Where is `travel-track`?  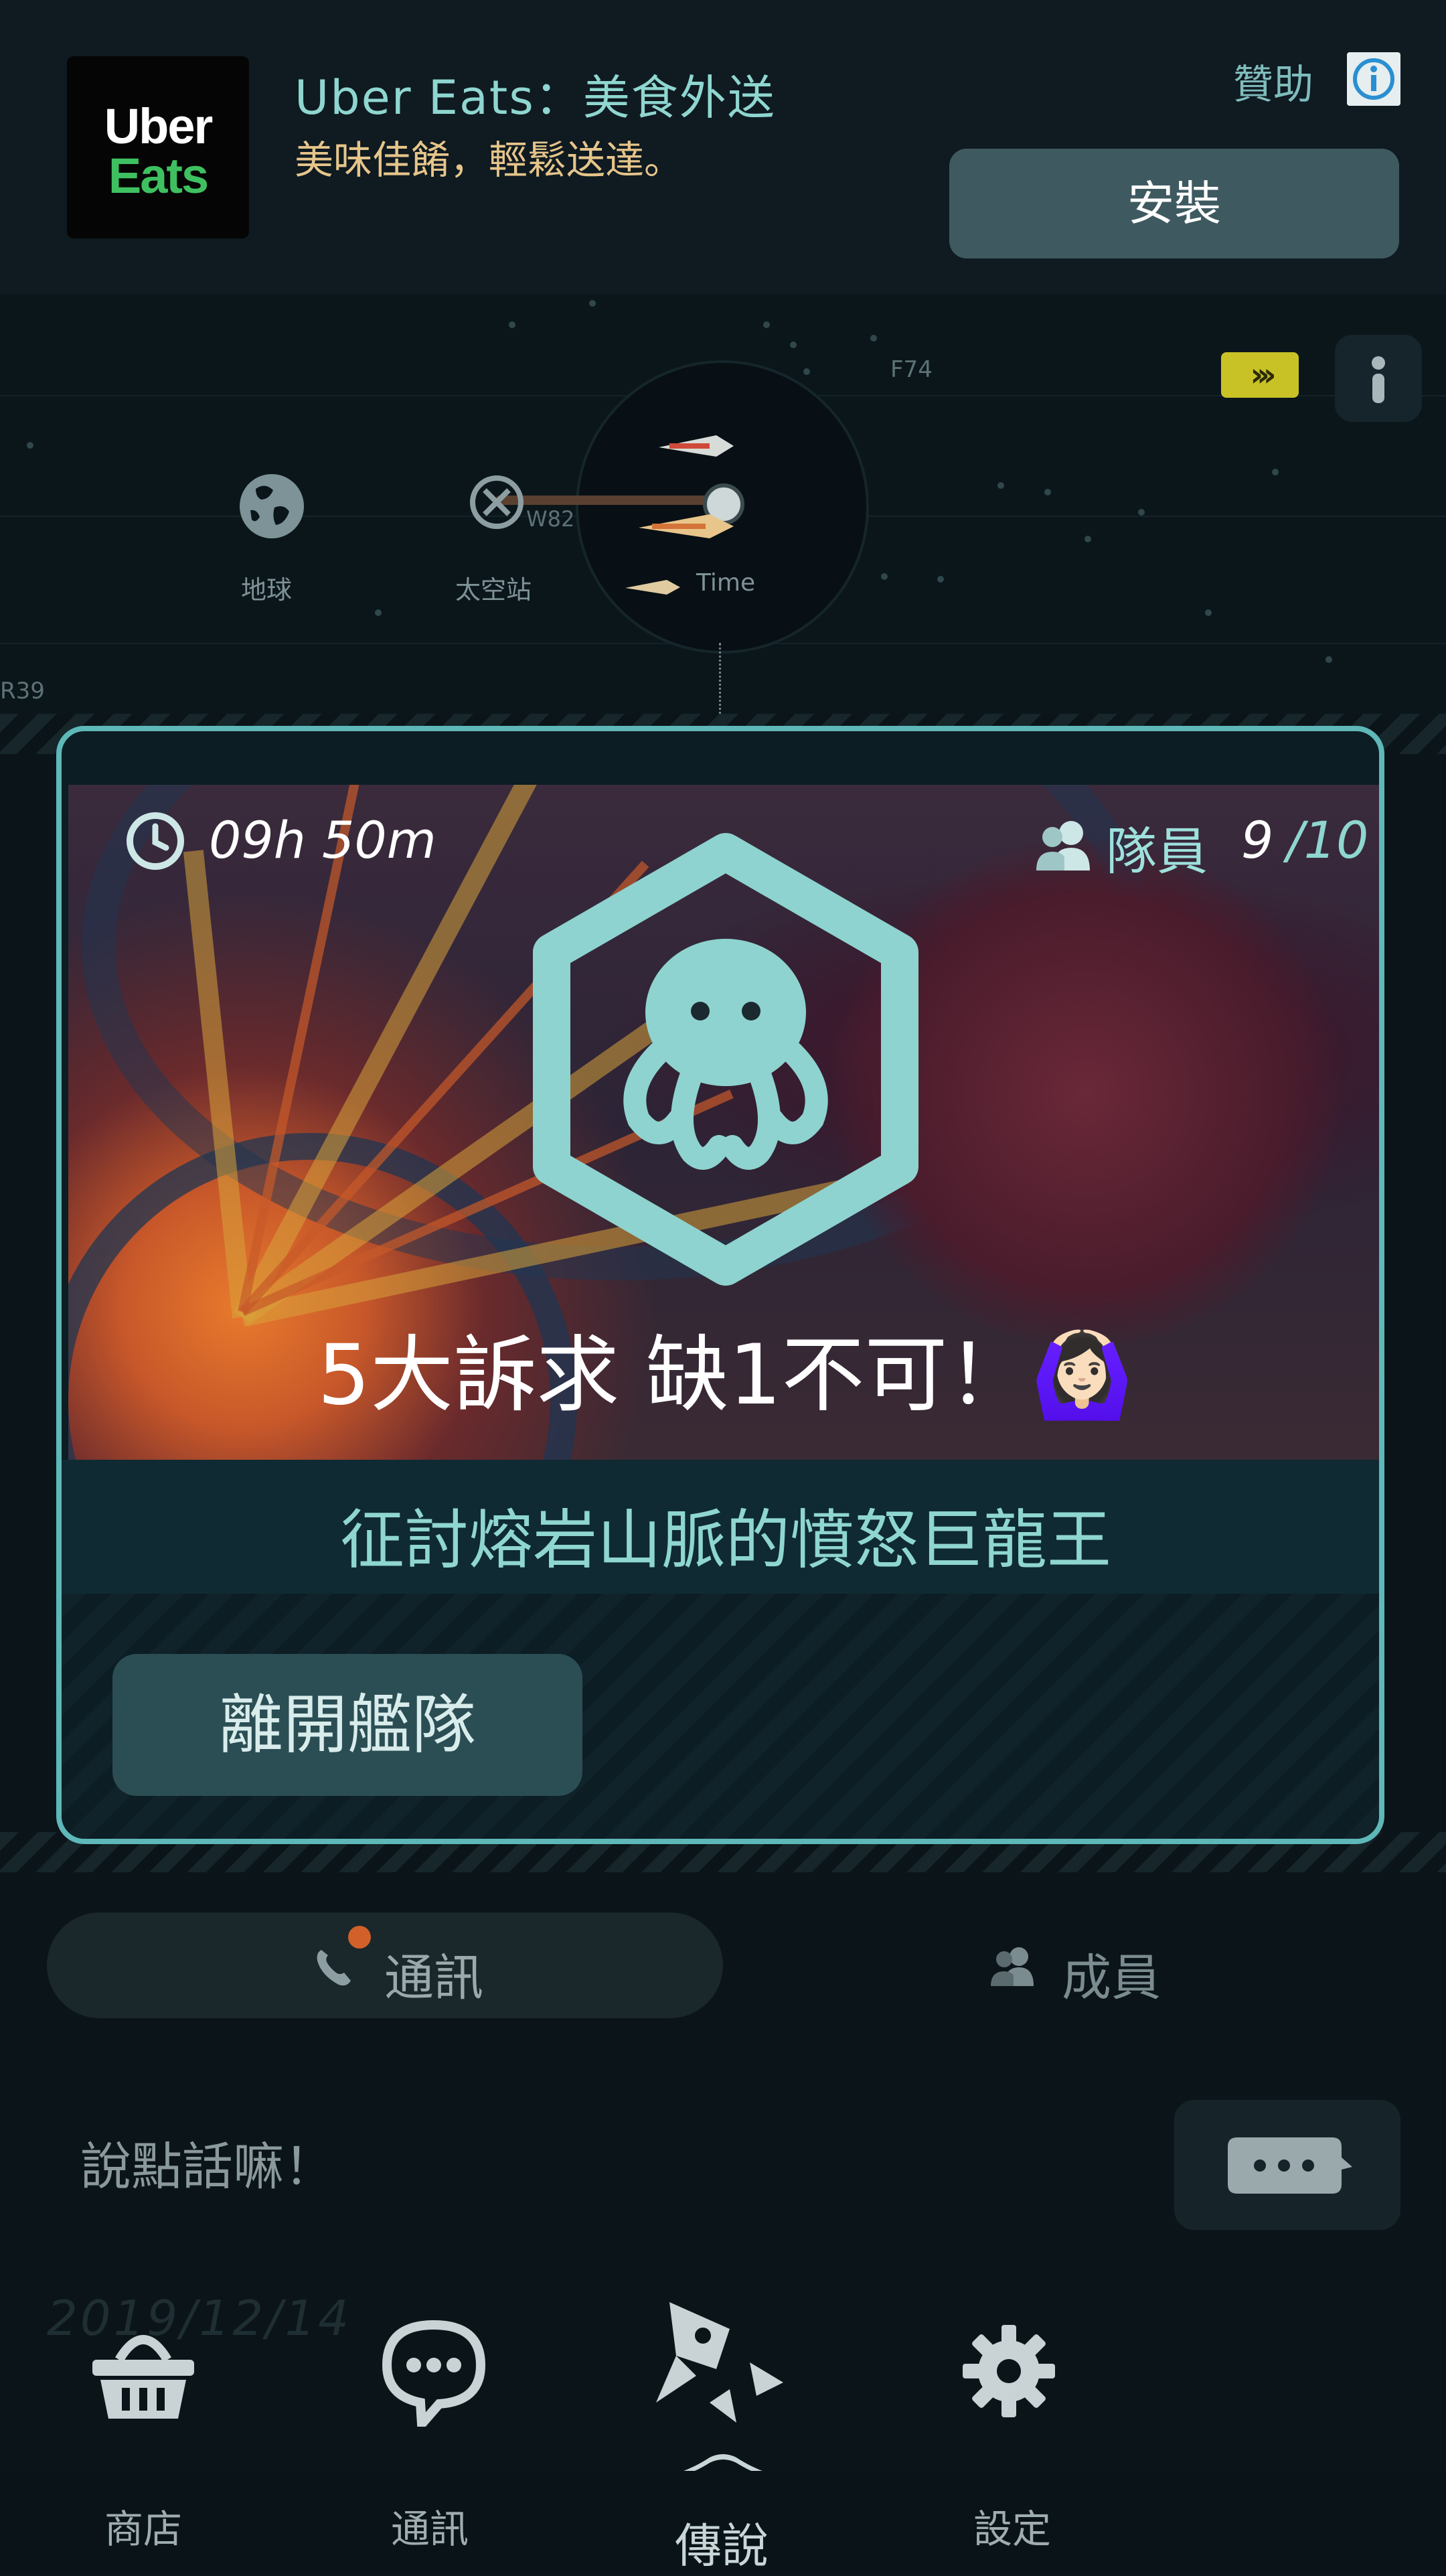
travel-track is located at coordinates (609, 501).